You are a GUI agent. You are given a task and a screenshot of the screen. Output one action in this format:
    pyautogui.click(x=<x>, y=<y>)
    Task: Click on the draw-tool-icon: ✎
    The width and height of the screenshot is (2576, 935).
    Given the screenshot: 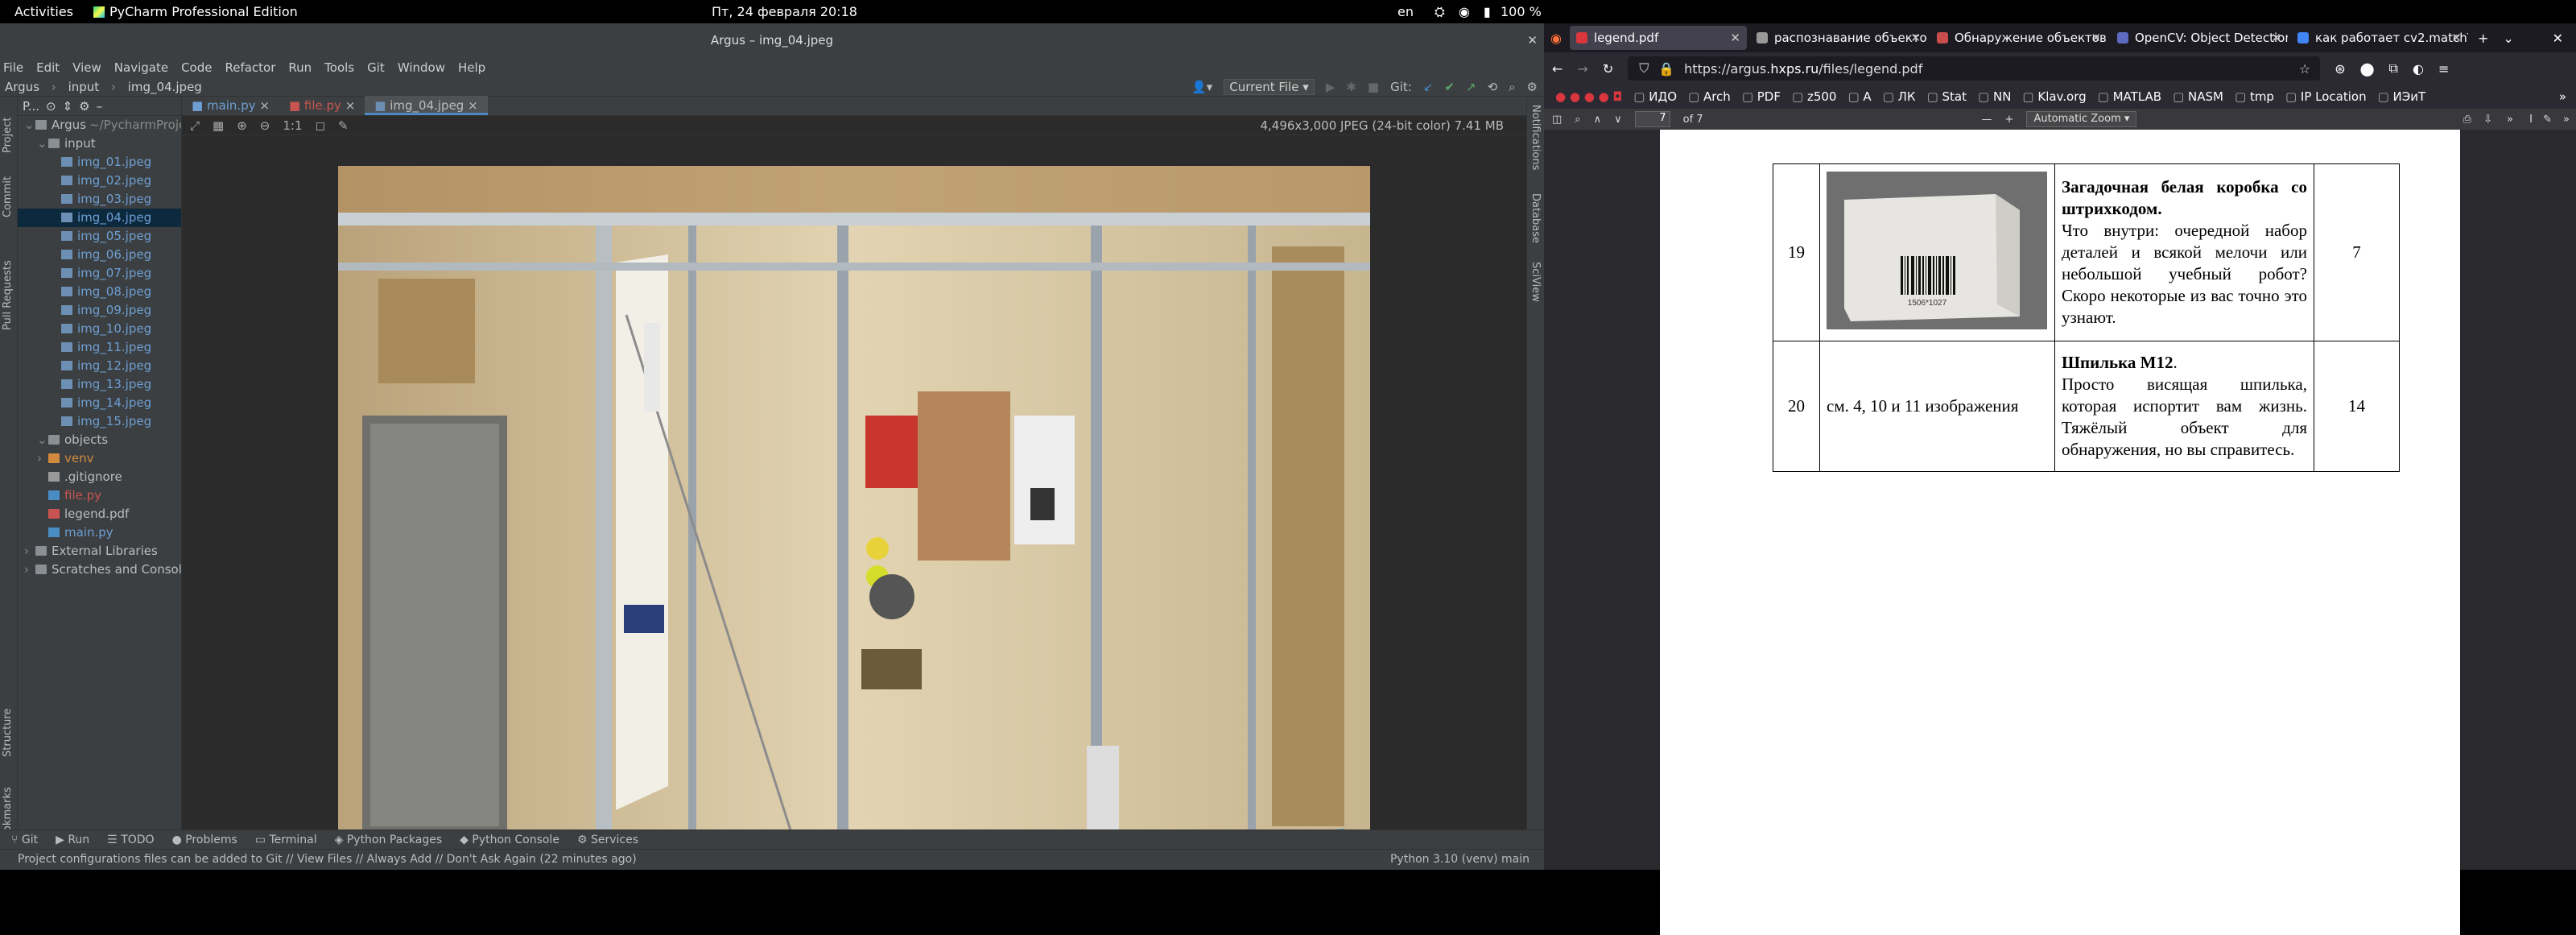 What is the action you would take?
    pyautogui.click(x=2547, y=120)
    